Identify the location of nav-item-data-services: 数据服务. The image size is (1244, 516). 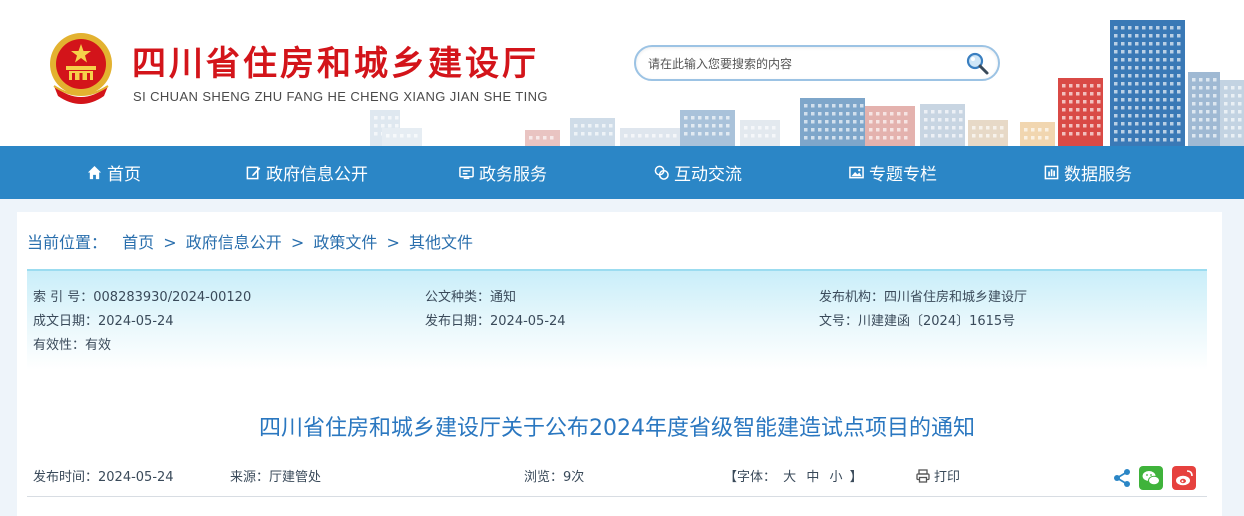
(1088, 172).